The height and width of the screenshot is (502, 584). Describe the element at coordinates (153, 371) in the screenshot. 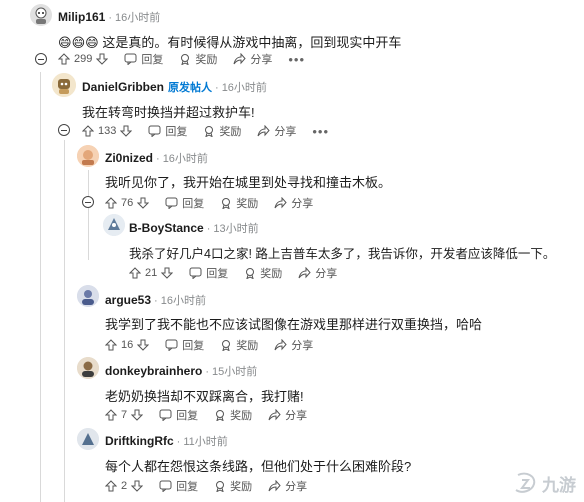

I see `username: donkeybrainhero` at that location.